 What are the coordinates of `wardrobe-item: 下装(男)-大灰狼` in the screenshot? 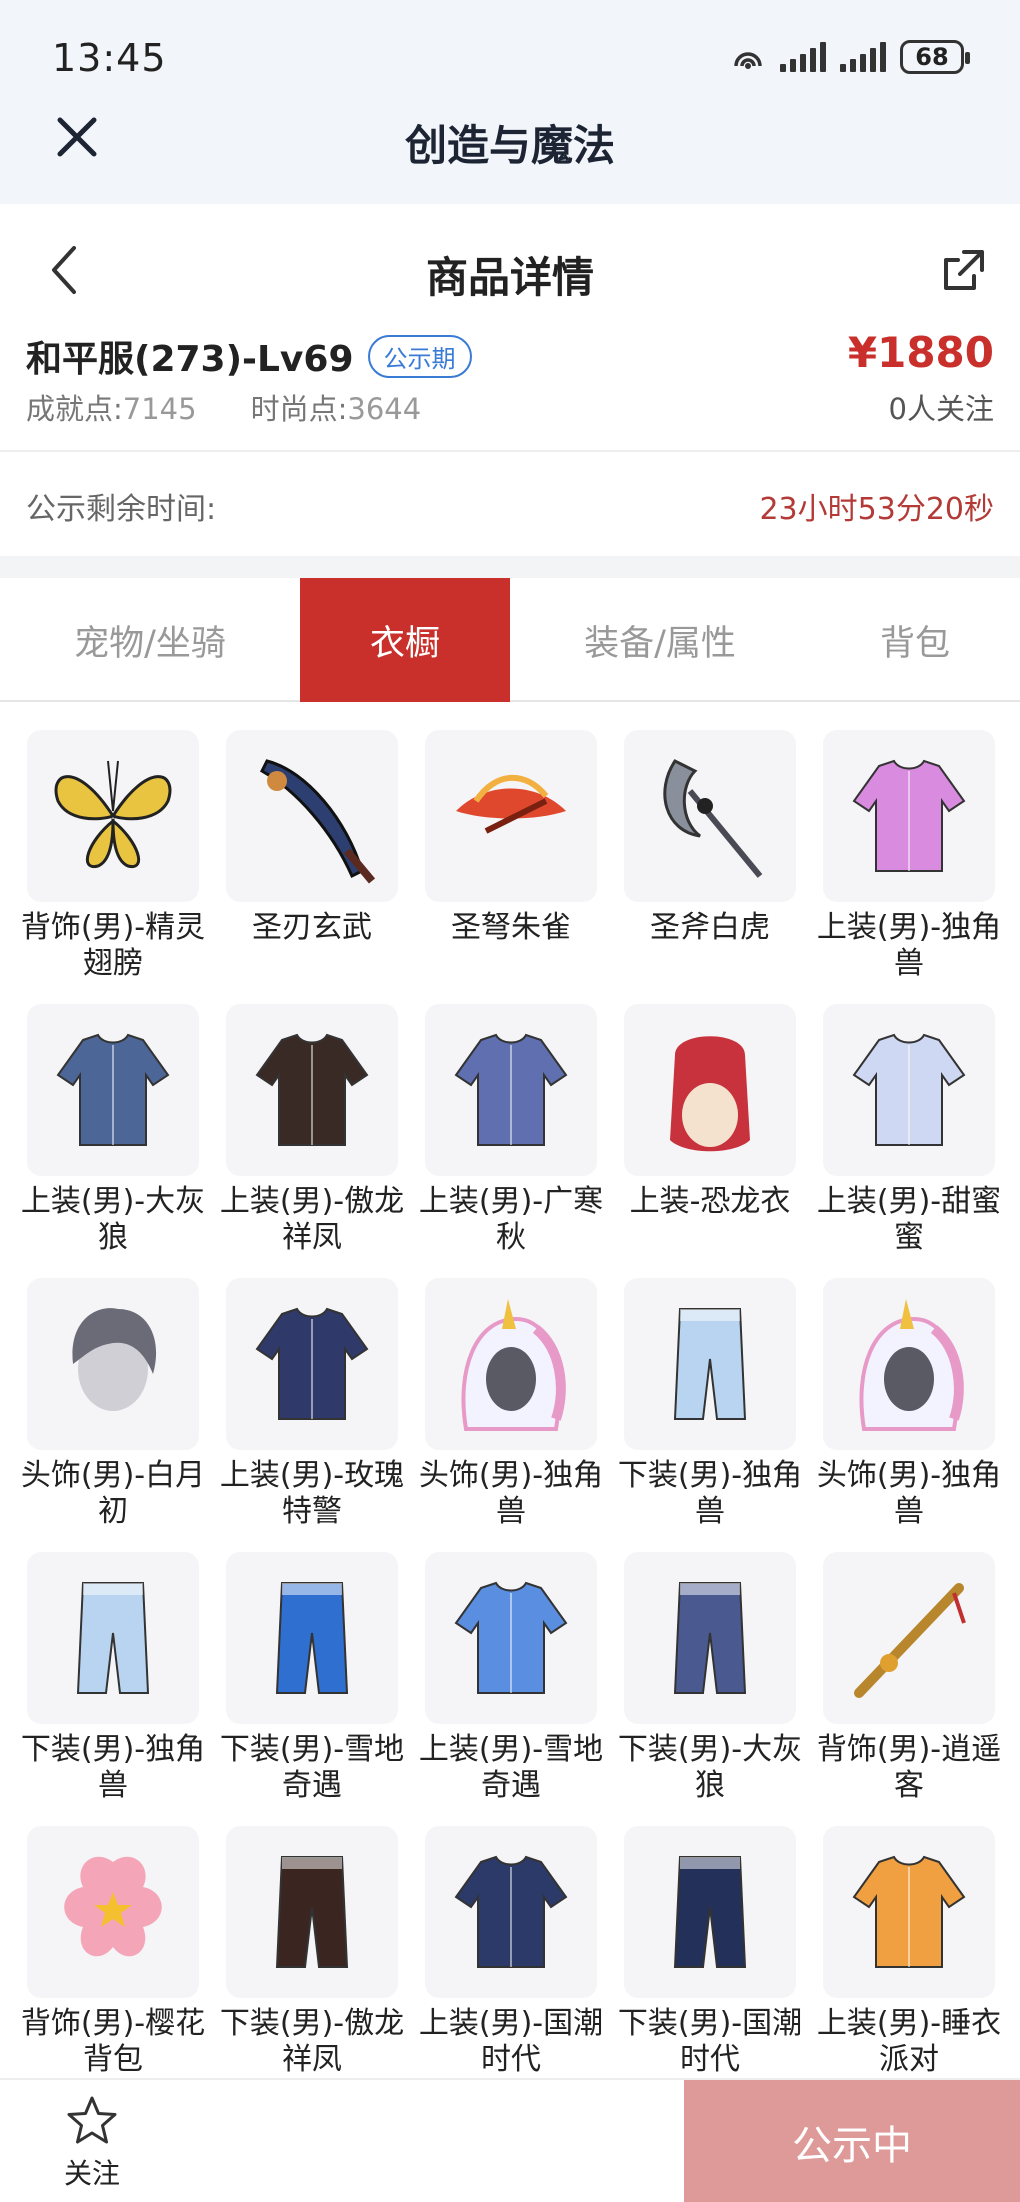 It's located at (710, 1689).